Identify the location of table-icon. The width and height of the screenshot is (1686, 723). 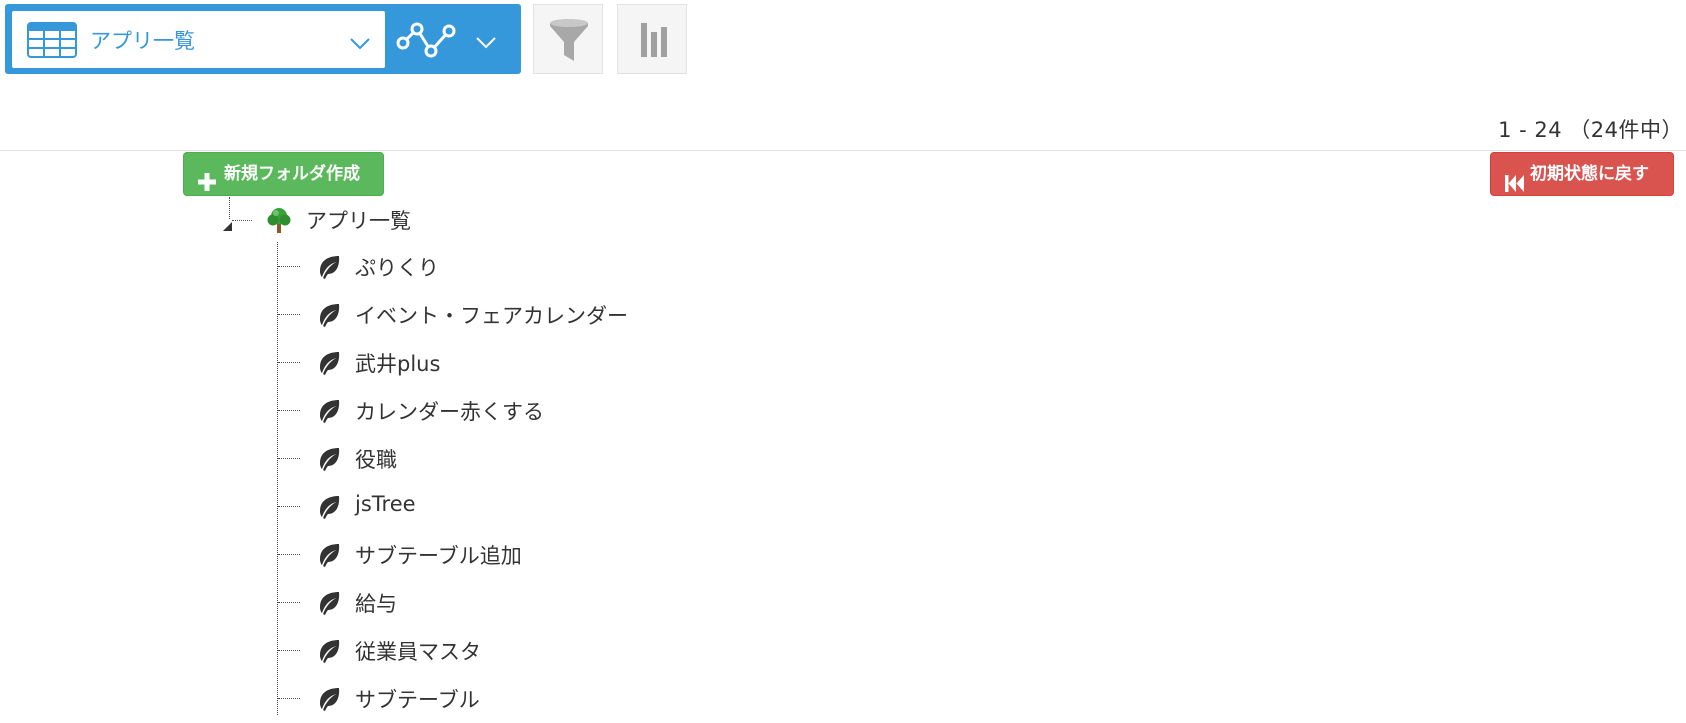
(52, 42).